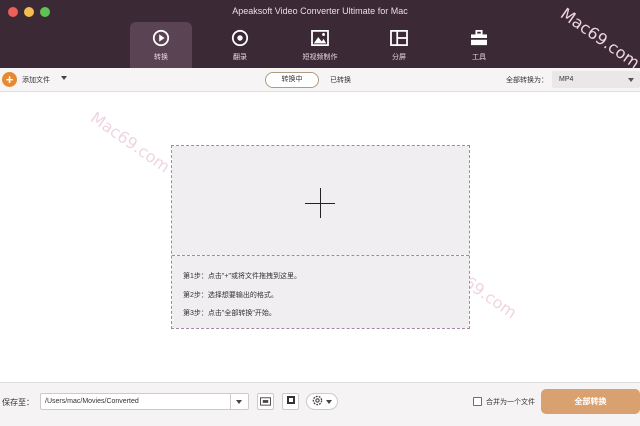 The image size is (640, 426). I want to click on gear-icon, so click(317, 402).